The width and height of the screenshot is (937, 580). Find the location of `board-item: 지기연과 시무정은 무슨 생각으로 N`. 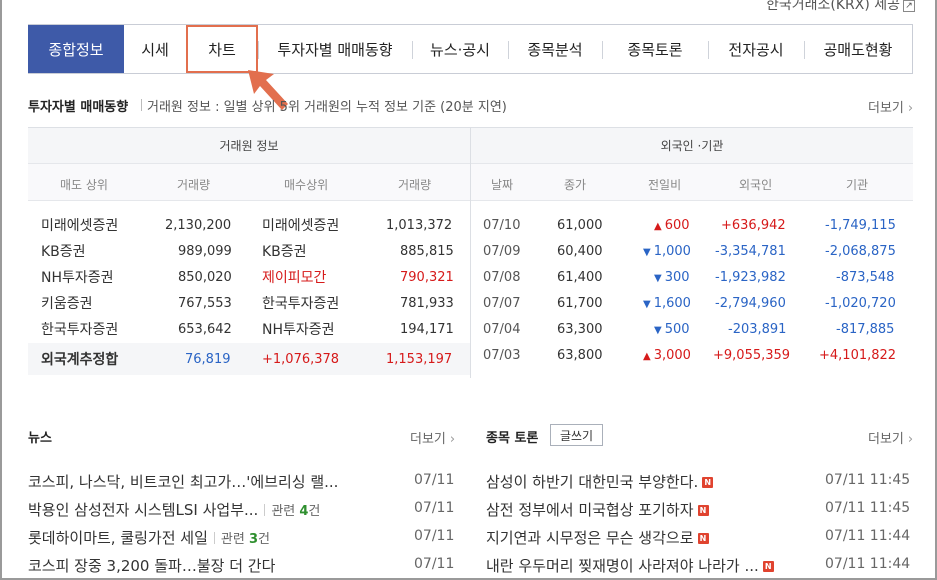

board-item: 지기연과 시무정은 무슨 생각으로 N is located at coordinates (597, 537).